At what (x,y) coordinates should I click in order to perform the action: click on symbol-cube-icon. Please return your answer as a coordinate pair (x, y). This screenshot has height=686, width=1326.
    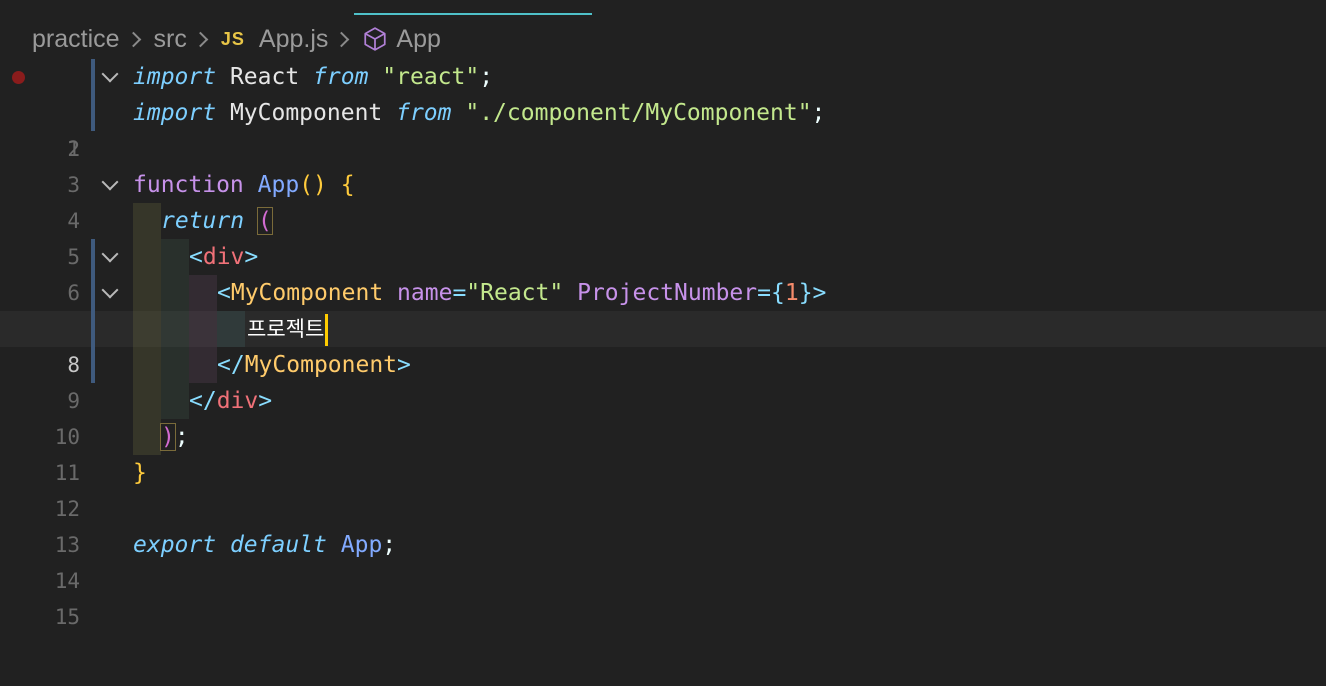
    Looking at the image, I should click on (375, 39).